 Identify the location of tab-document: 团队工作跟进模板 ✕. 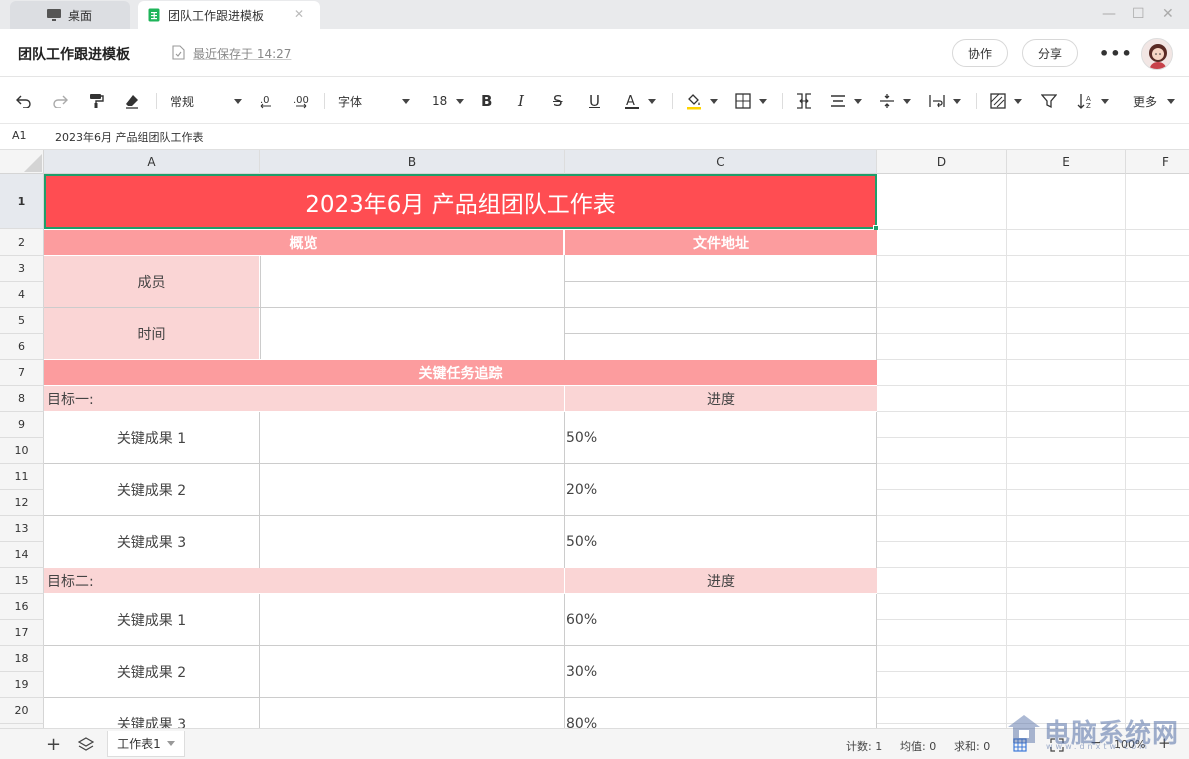
(229, 15).